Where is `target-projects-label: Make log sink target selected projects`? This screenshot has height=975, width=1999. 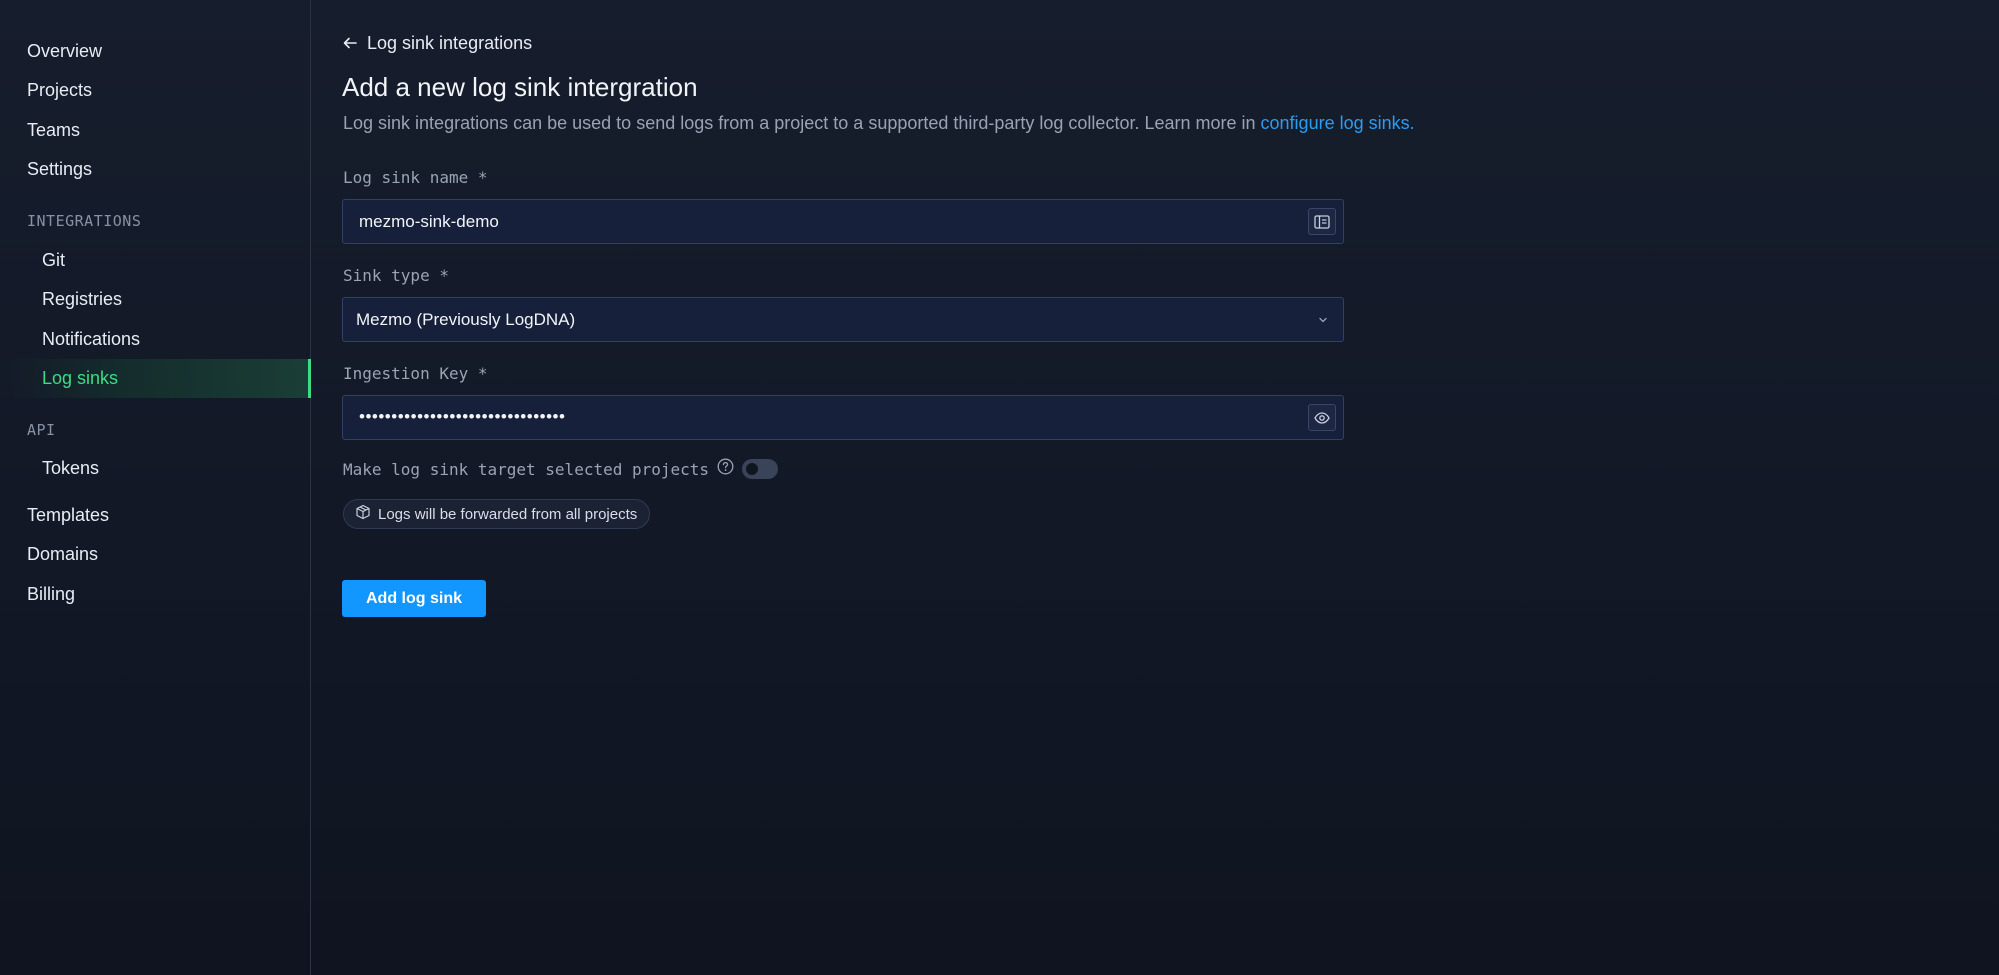
target-projects-label: Make log sink target selected projects is located at coordinates (526, 469).